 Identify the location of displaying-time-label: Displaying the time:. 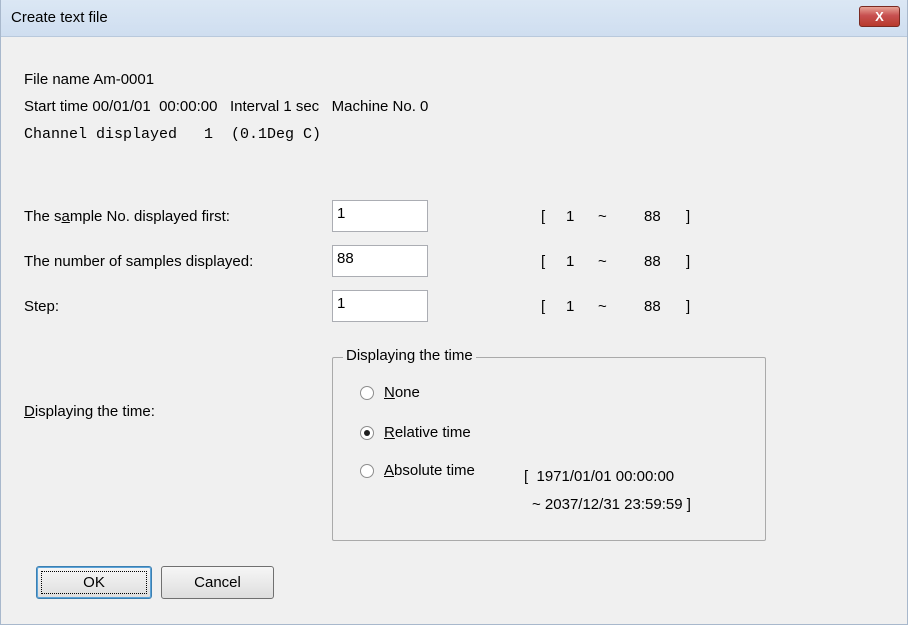
(89, 411).